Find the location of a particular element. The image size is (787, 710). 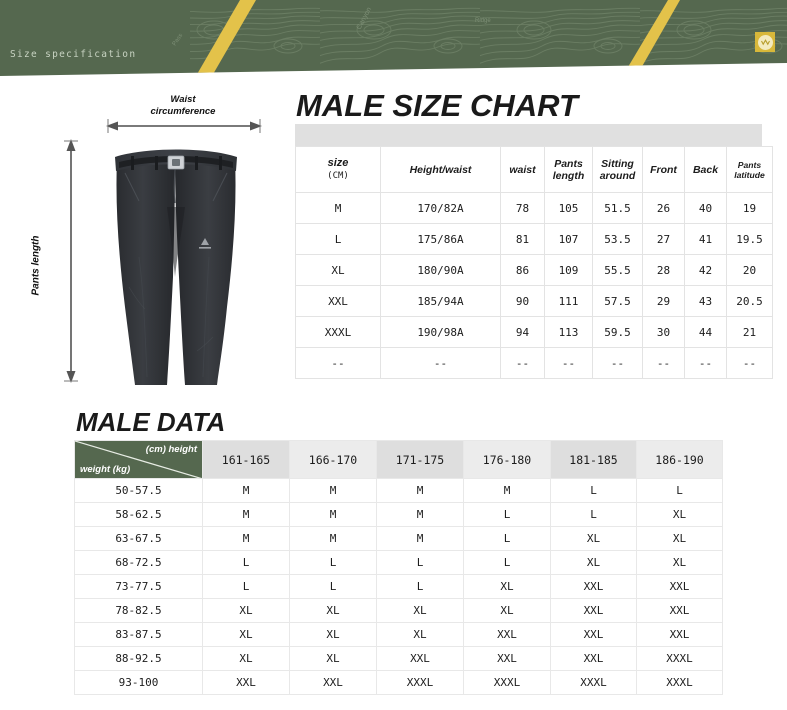

pants-product-image is located at coordinates (176, 267).